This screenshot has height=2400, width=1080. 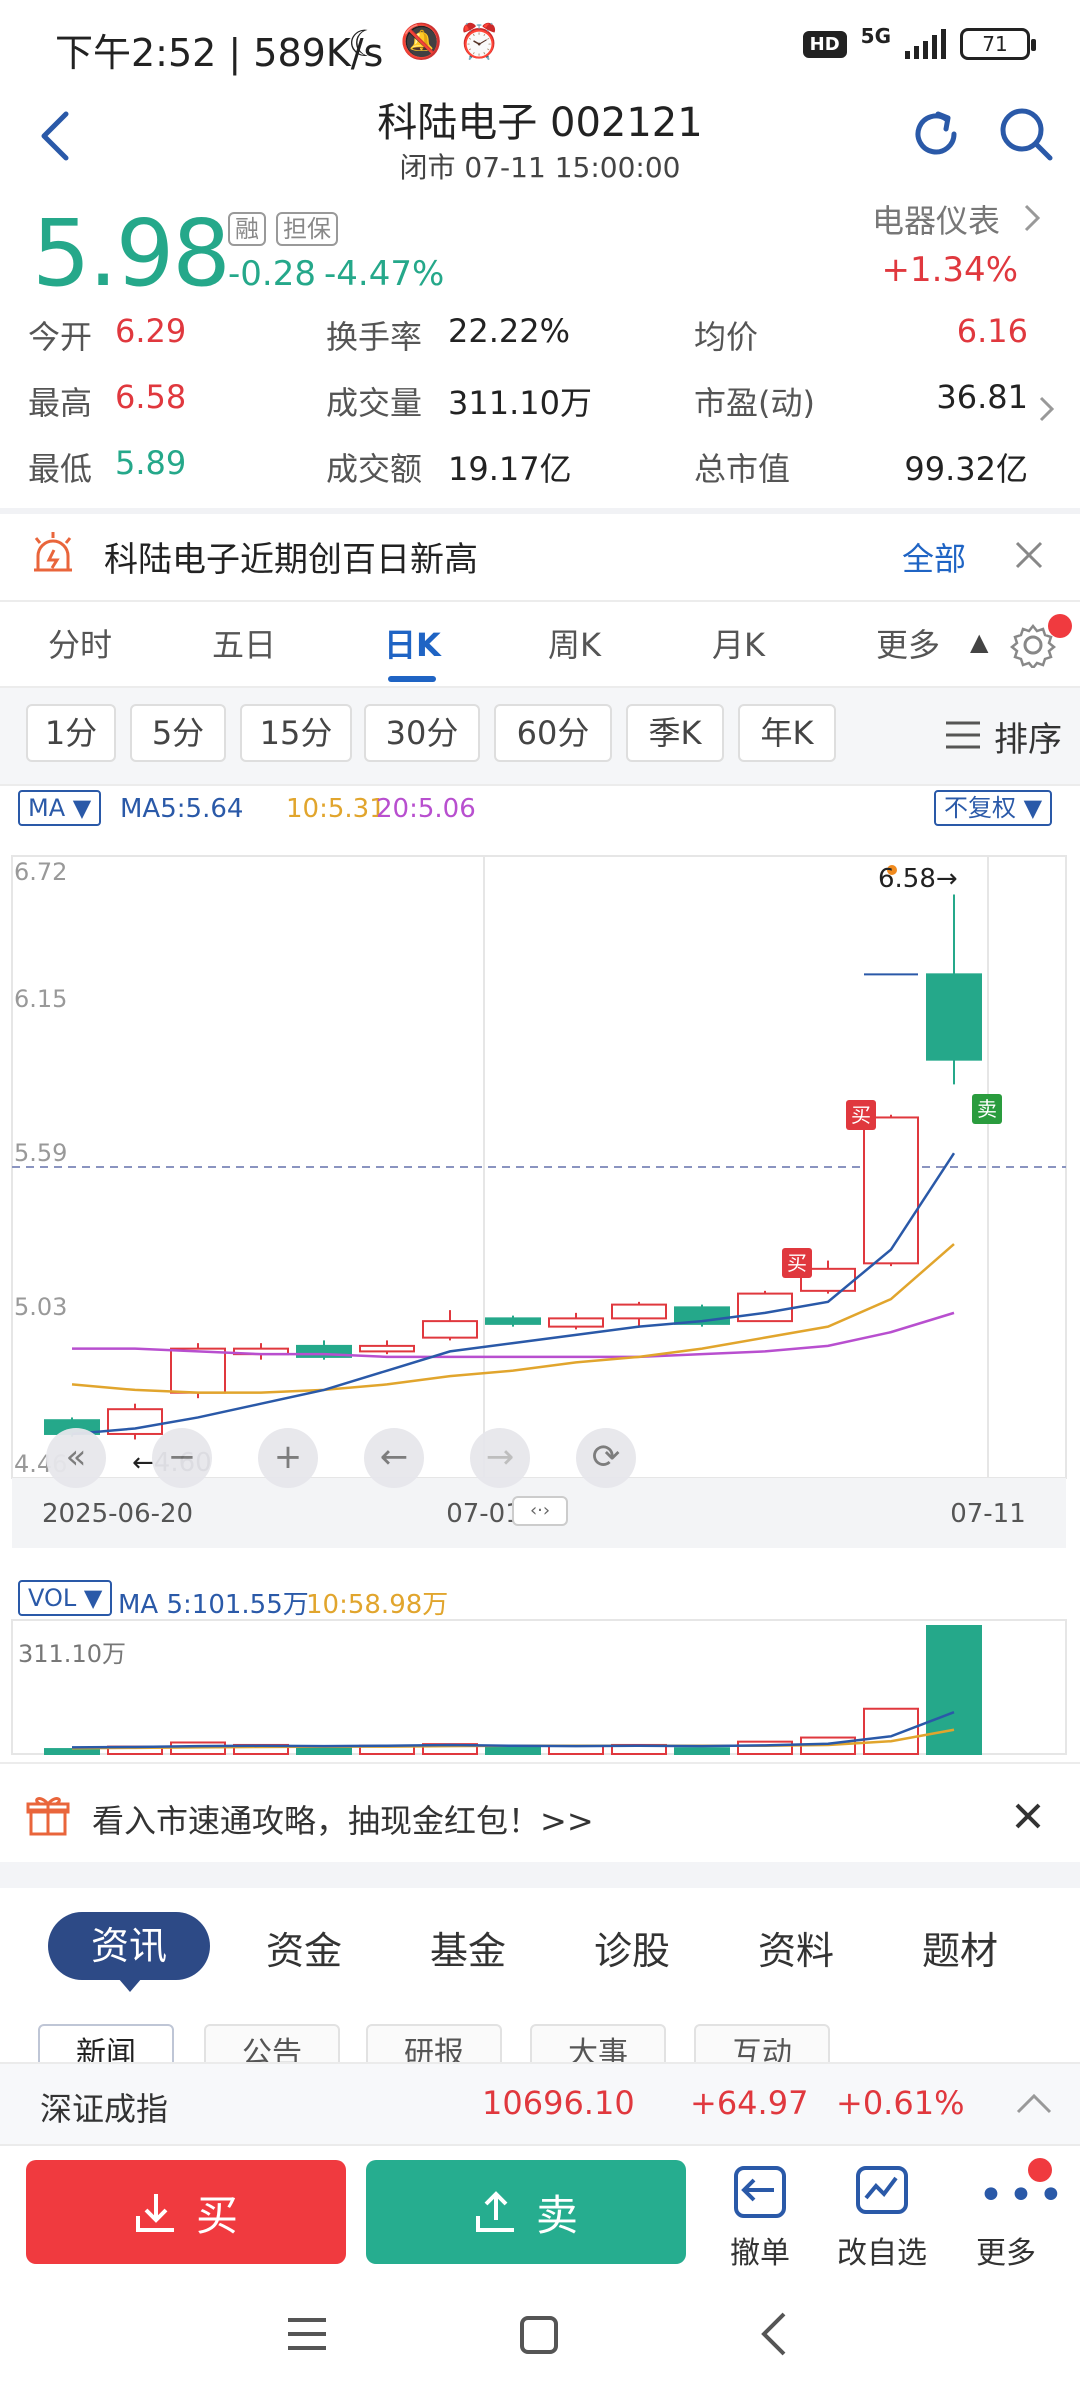 I want to click on zoom-in-button: +, so click(x=288, y=1458).